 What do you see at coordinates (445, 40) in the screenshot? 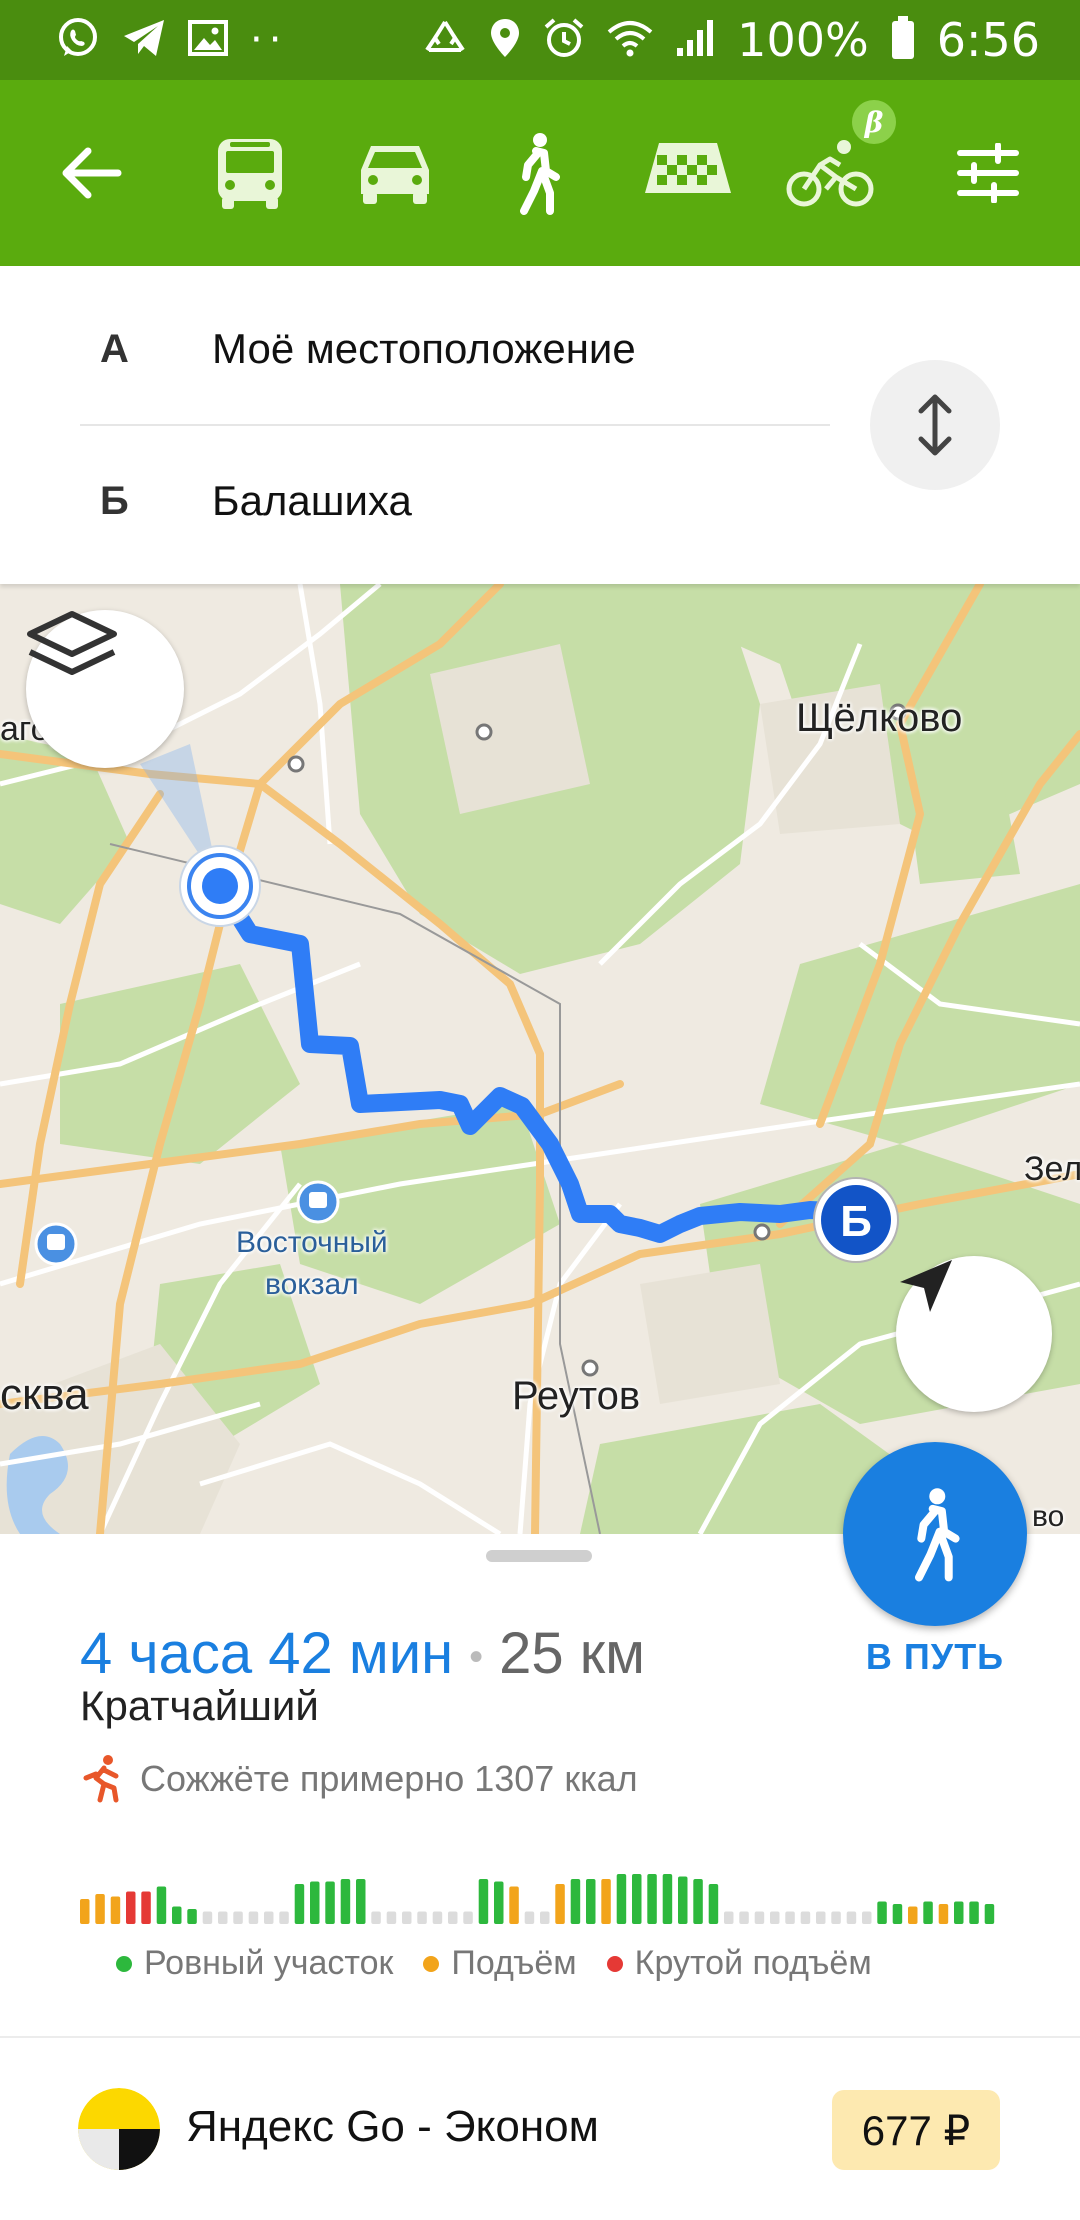
I see `recycle-icon` at bounding box center [445, 40].